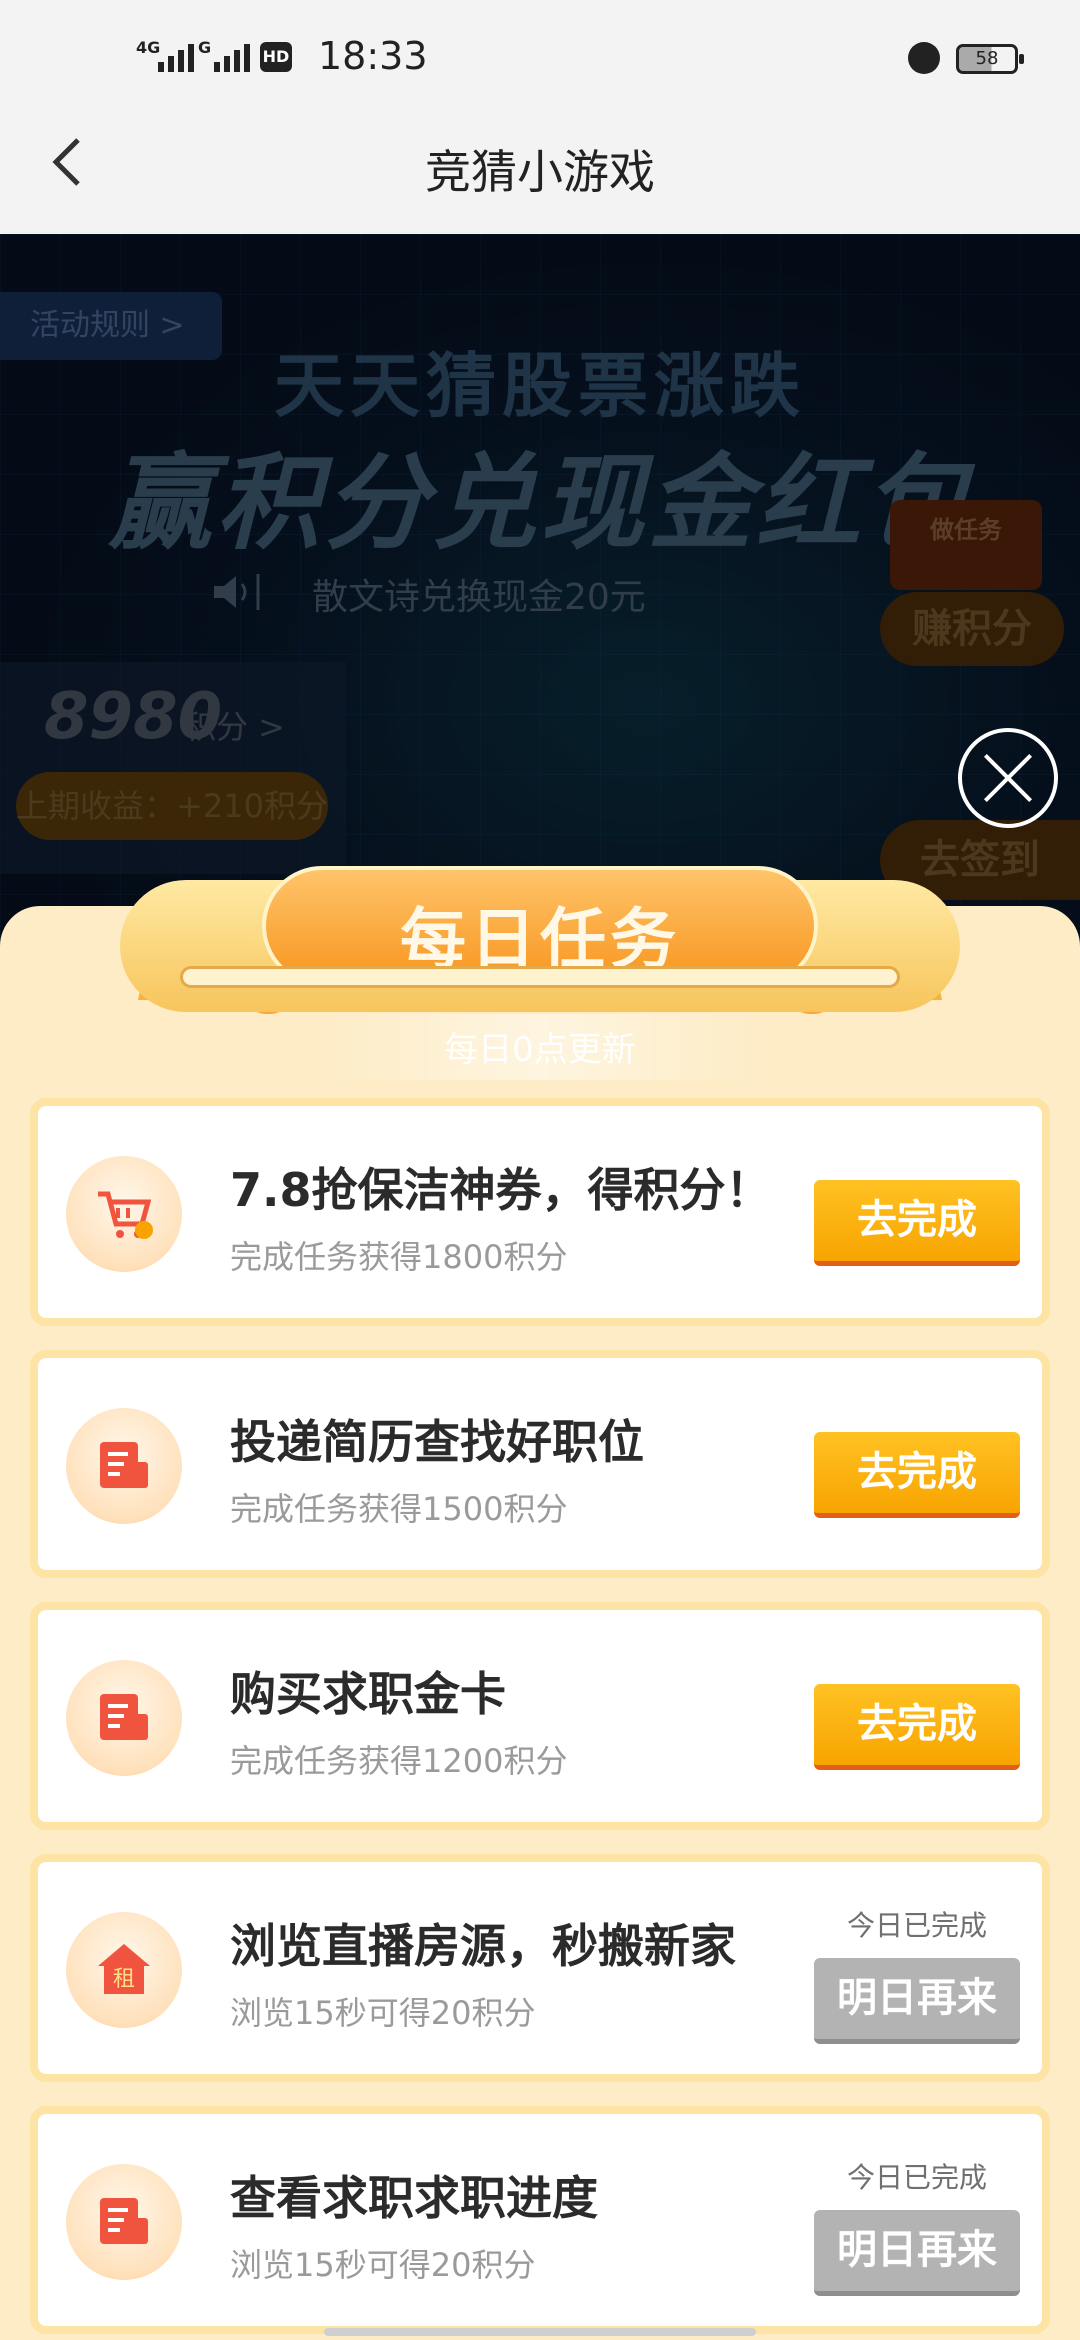 This screenshot has height=2340, width=1080. I want to click on task-title: 投递简历查找好职位, so click(437, 1442).